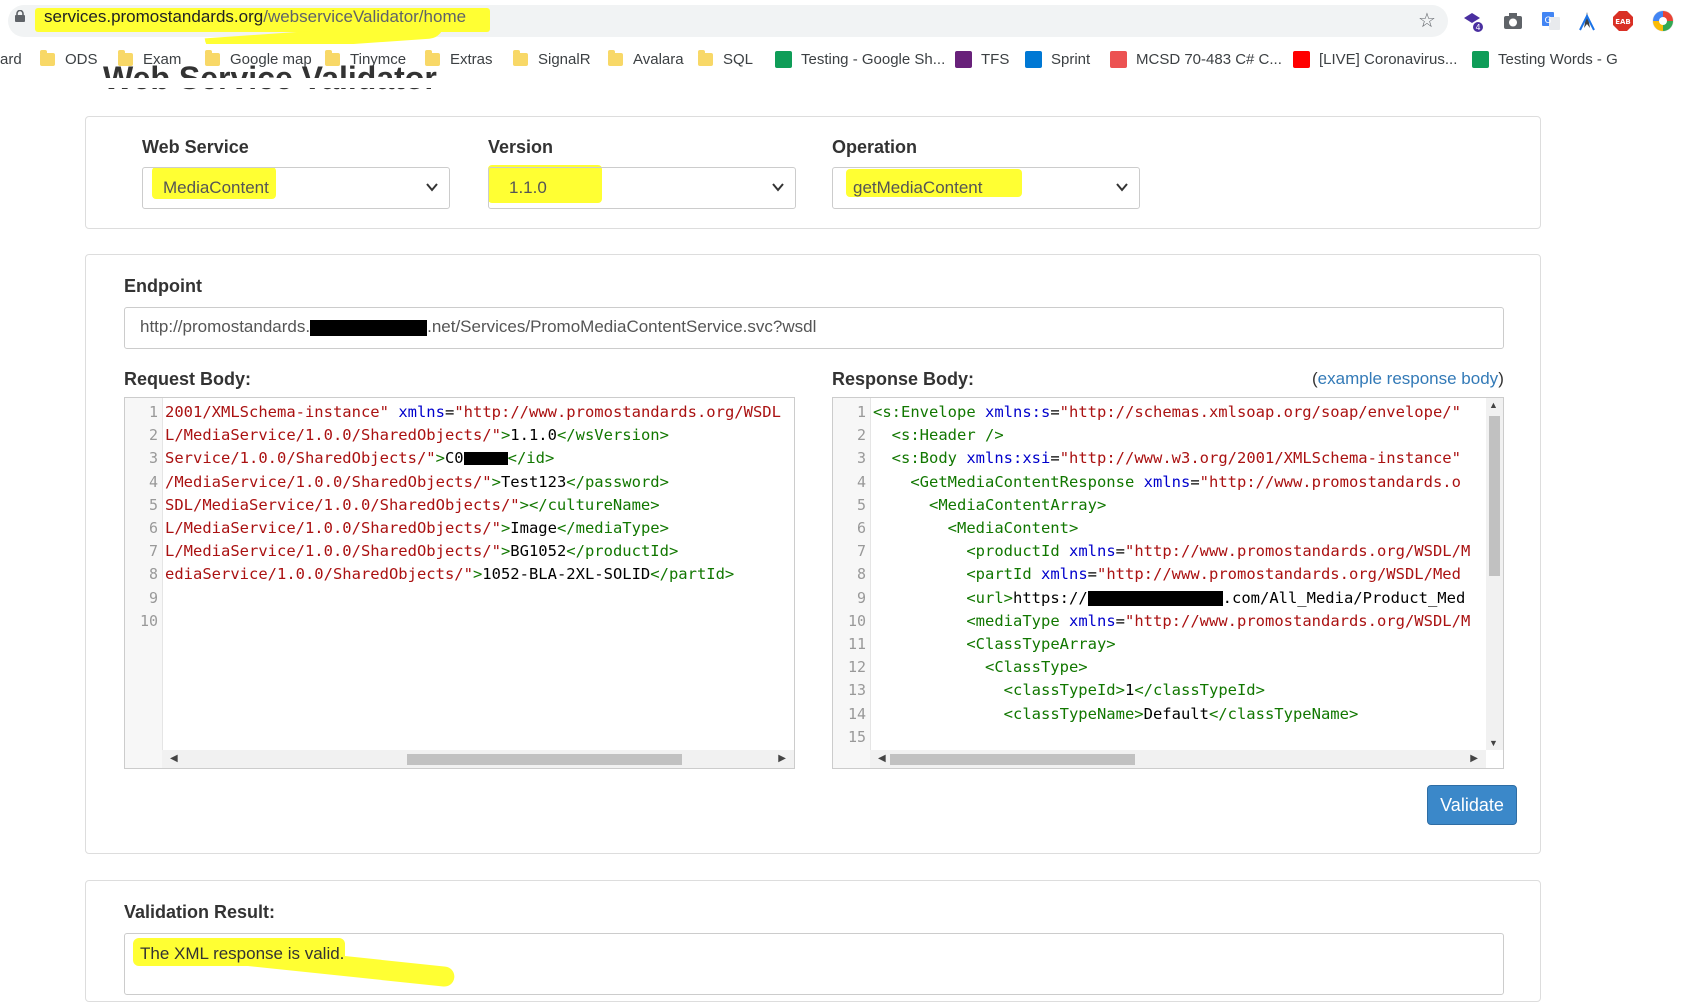  I want to click on code-token: <classTypeId>, so click(1064, 690).